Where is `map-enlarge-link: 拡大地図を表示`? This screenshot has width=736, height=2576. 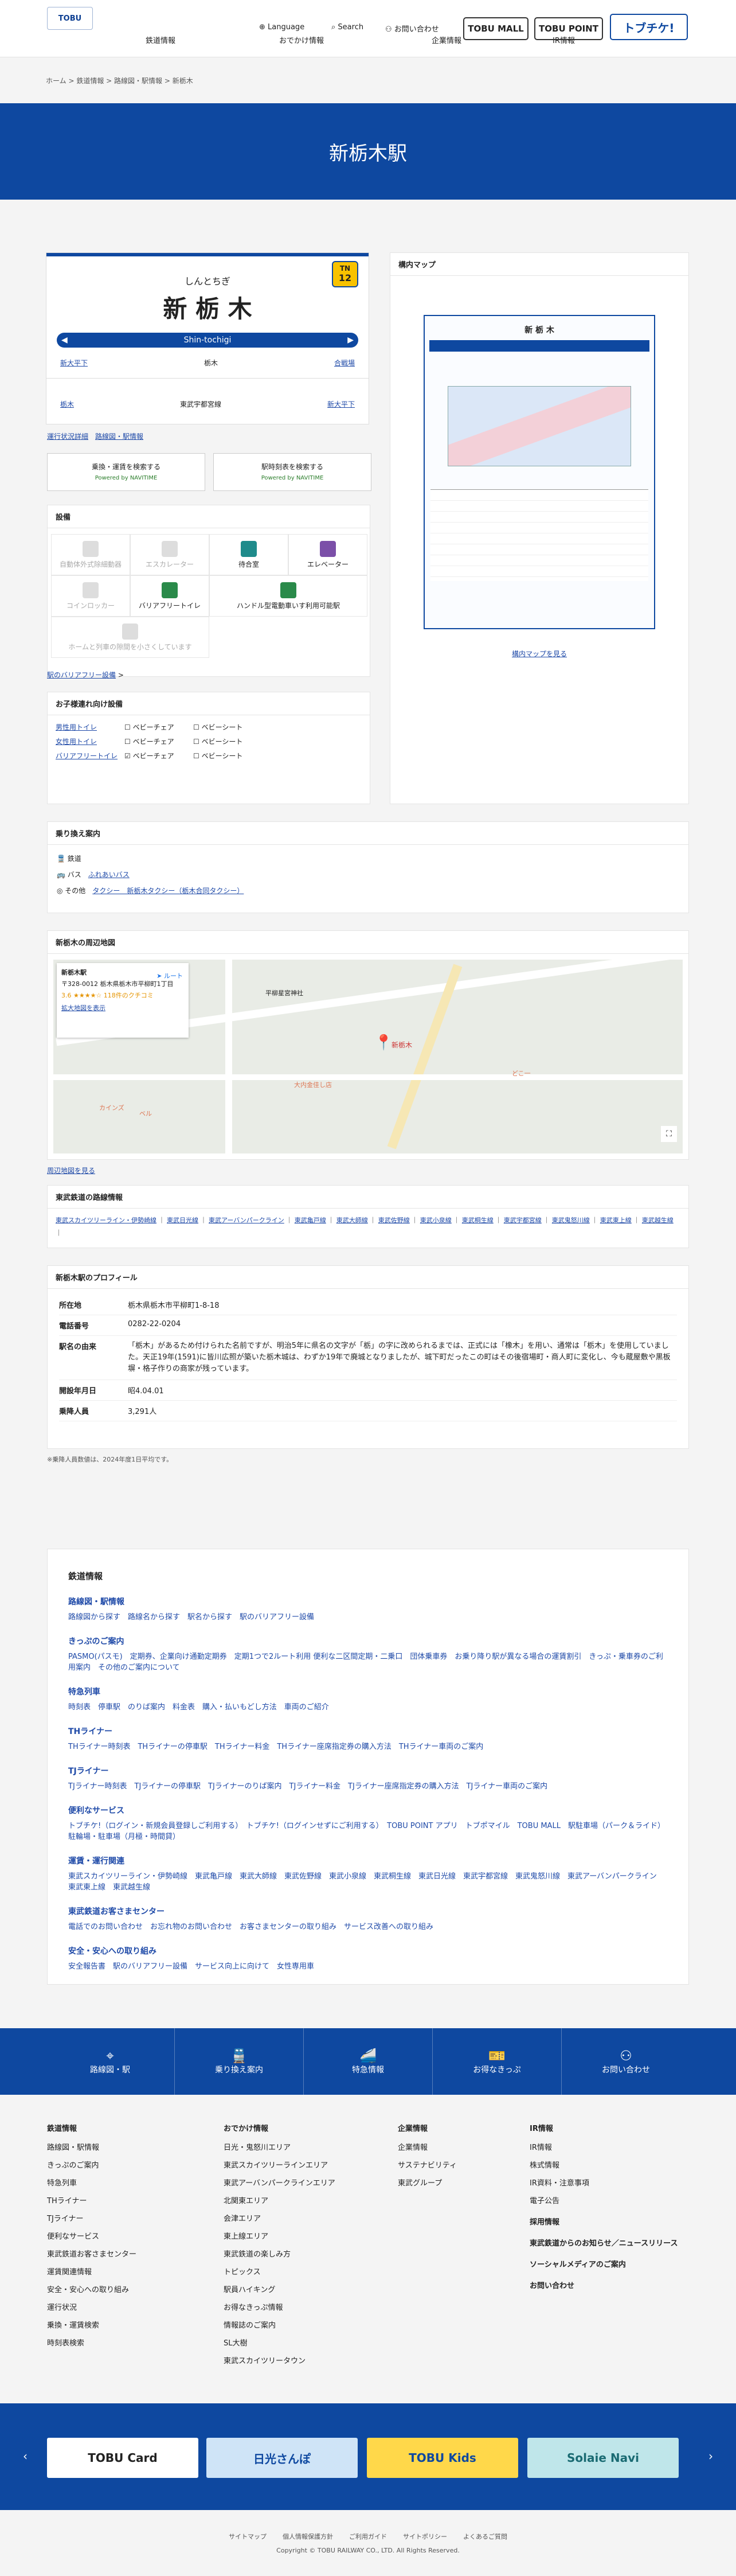 map-enlarge-link: 拡大地図を表示 is located at coordinates (122, 1008).